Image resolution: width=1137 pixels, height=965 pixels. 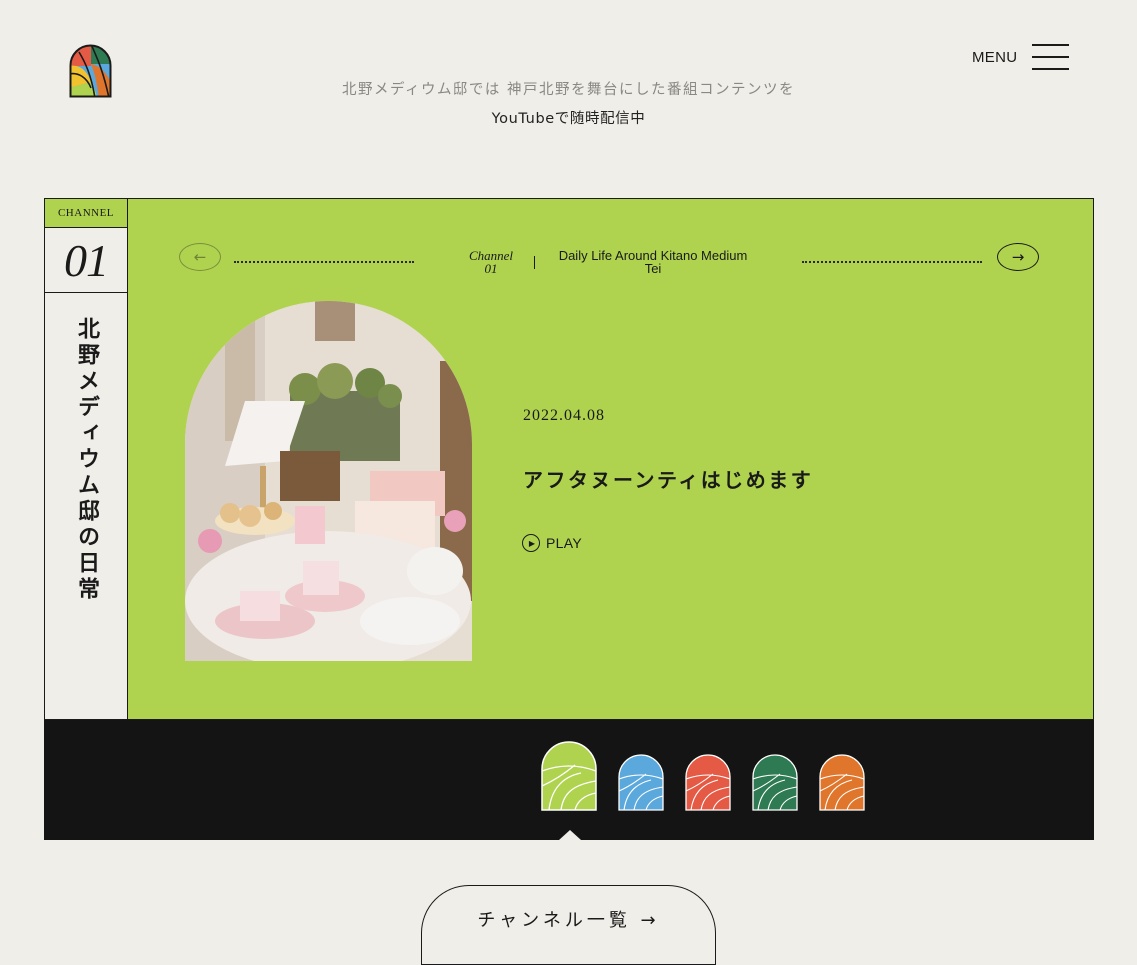 I want to click on play-label: PLAY, so click(x=564, y=543).